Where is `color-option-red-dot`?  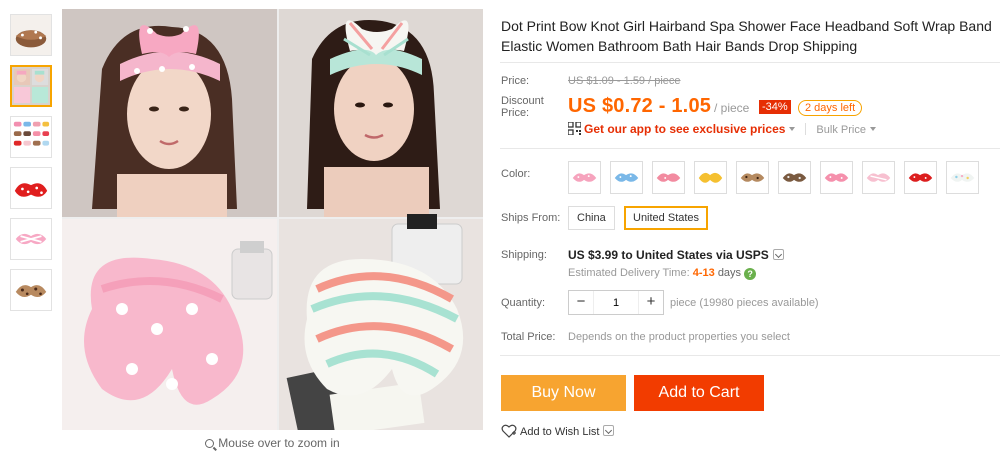 color-option-red-dot is located at coordinates (920, 177).